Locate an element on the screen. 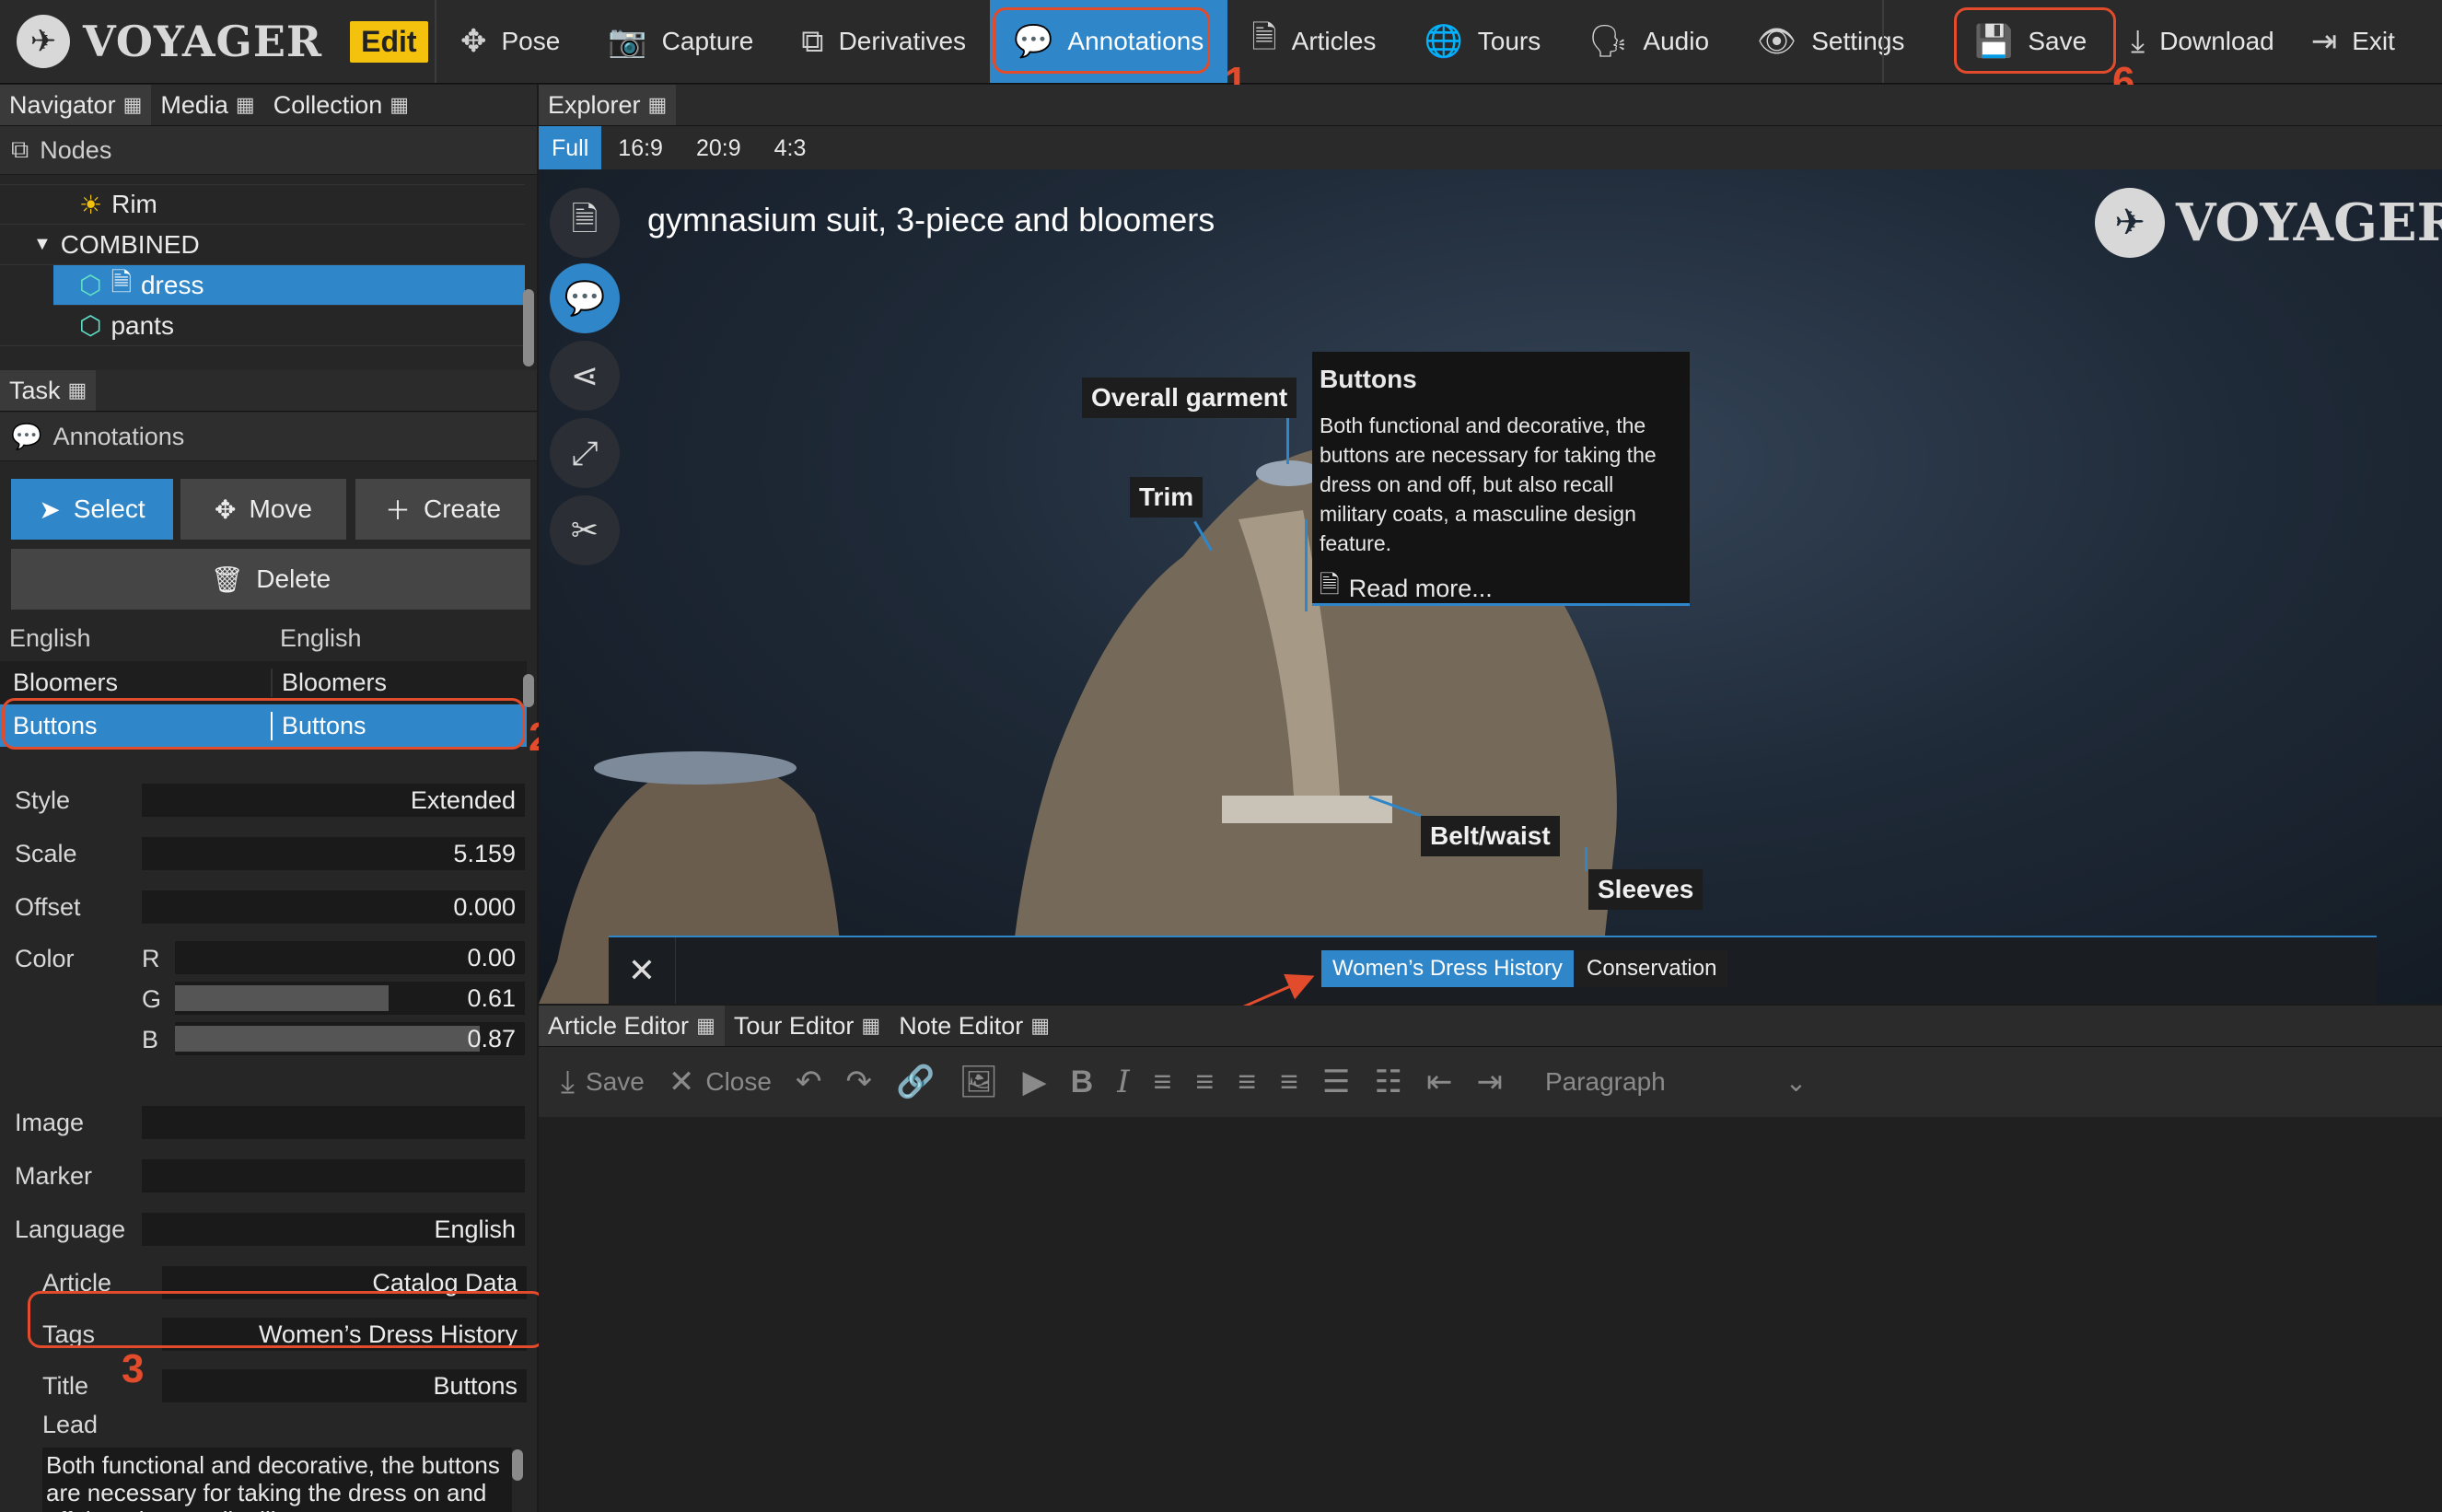  create-tool-button: ＋ Create is located at coordinates (442, 509).